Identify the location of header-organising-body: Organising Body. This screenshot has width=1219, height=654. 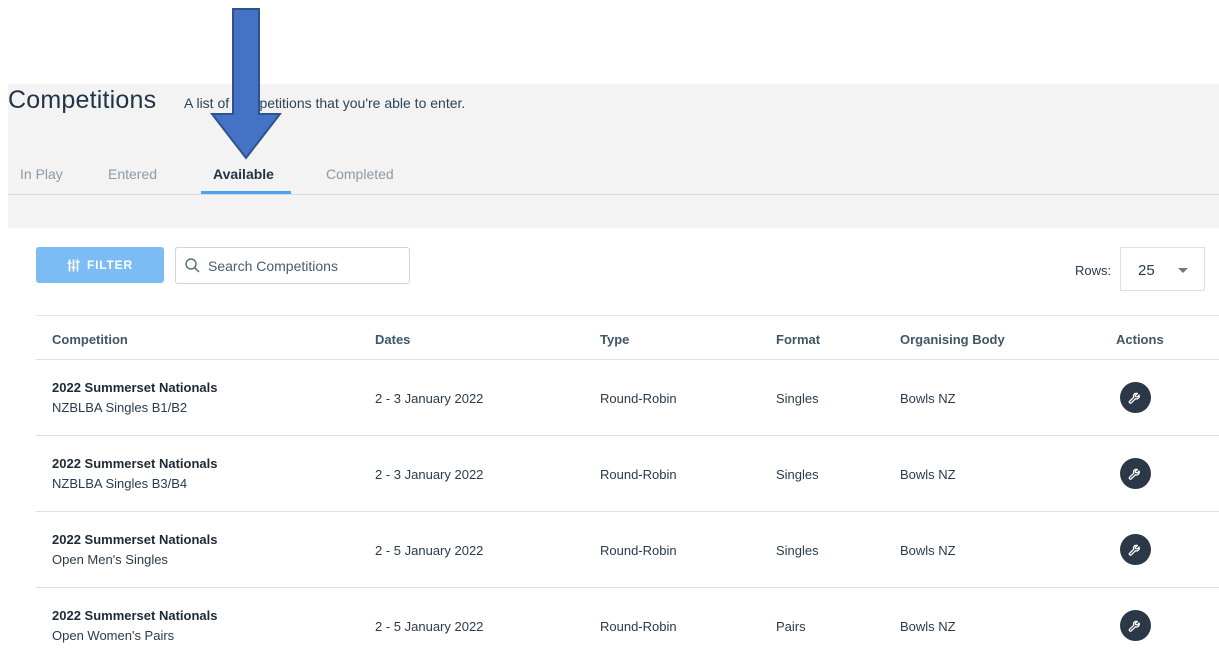
(952, 339).